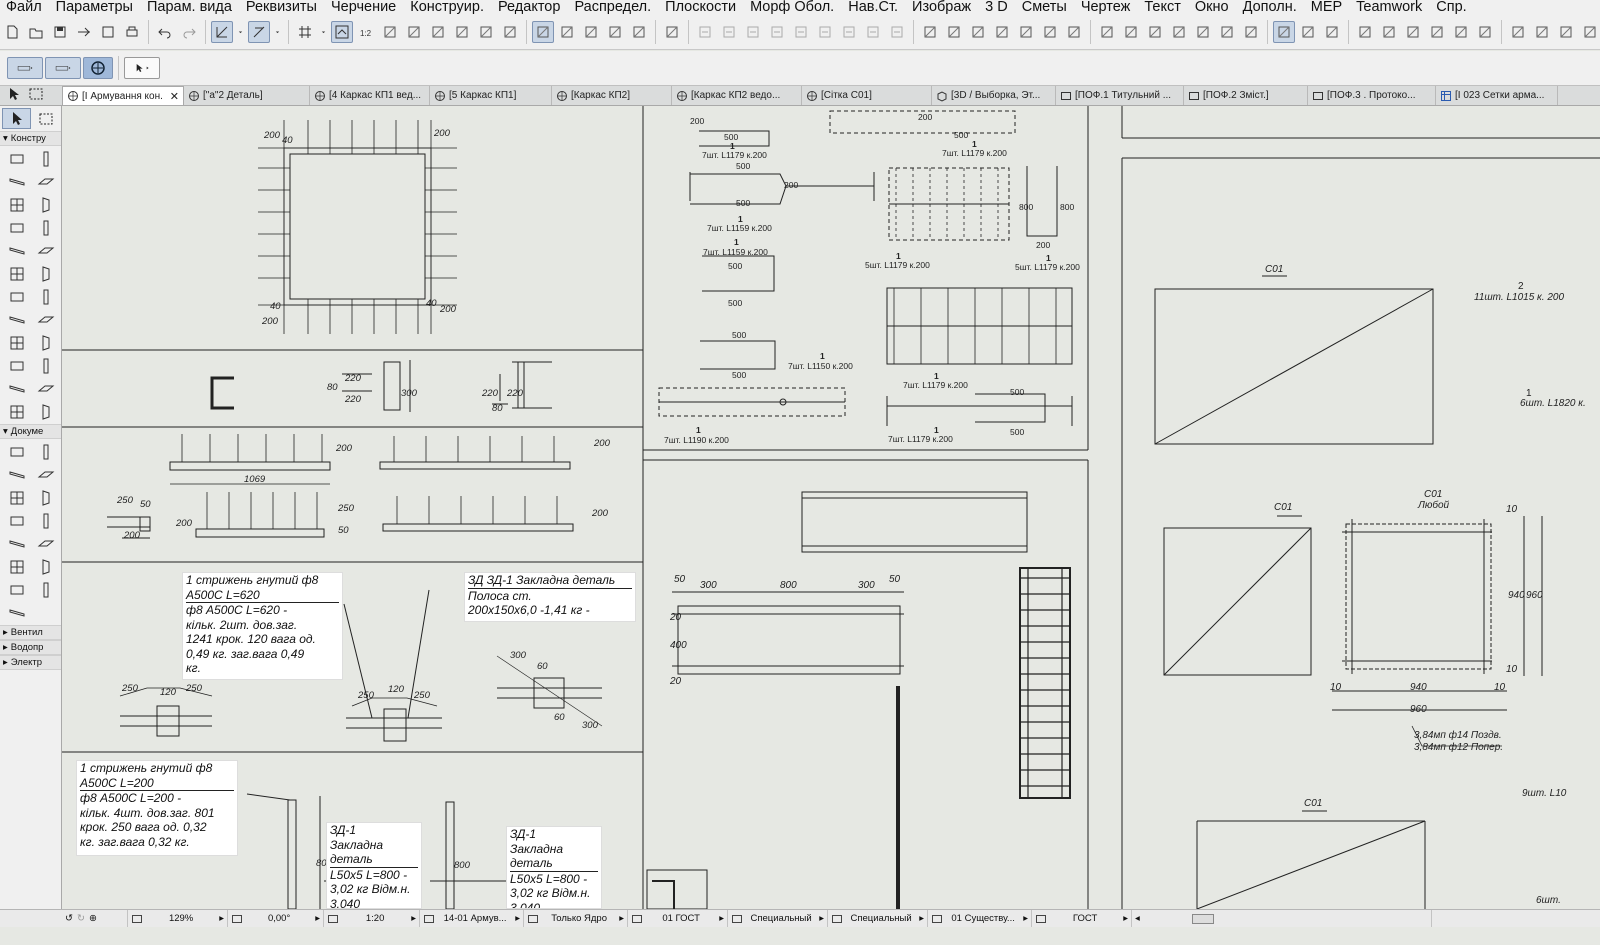 The height and width of the screenshot is (945, 1600). I want to click on project-map-icon, so click(1437, 32).